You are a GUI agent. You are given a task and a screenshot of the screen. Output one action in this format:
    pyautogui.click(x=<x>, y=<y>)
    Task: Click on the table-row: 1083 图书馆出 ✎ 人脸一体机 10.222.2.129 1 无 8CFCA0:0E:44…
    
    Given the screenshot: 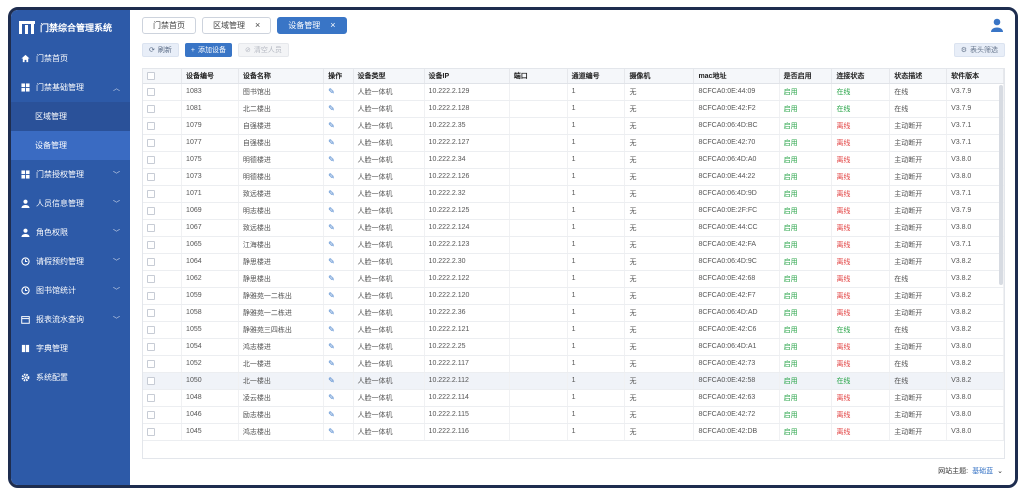 What is the action you would take?
    pyautogui.click(x=573, y=92)
    